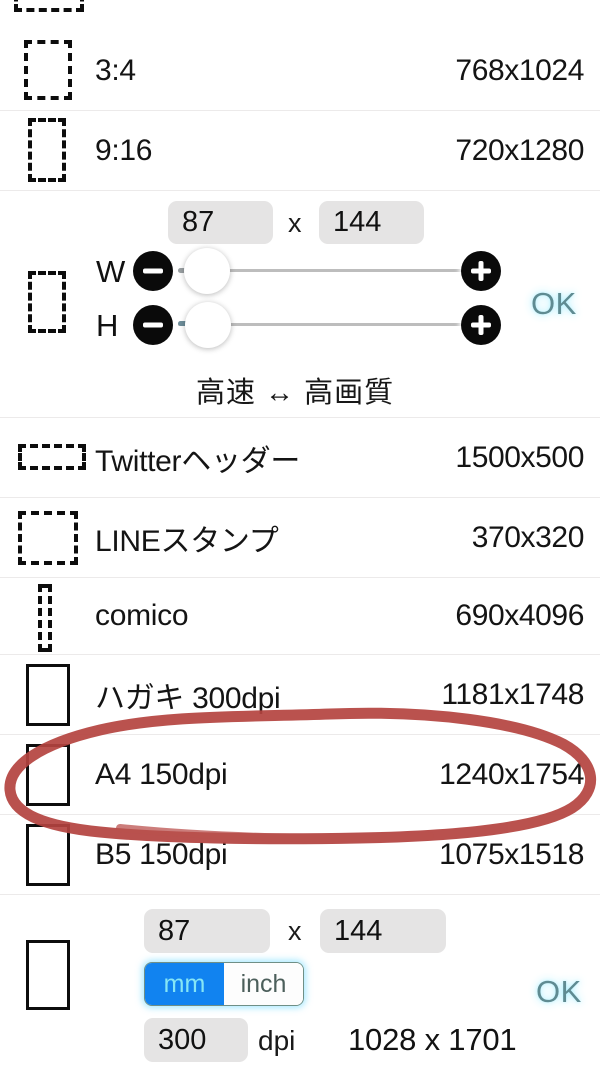  I want to click on list-item: Twitterヘッダー 1500x500, so click(300, 458).